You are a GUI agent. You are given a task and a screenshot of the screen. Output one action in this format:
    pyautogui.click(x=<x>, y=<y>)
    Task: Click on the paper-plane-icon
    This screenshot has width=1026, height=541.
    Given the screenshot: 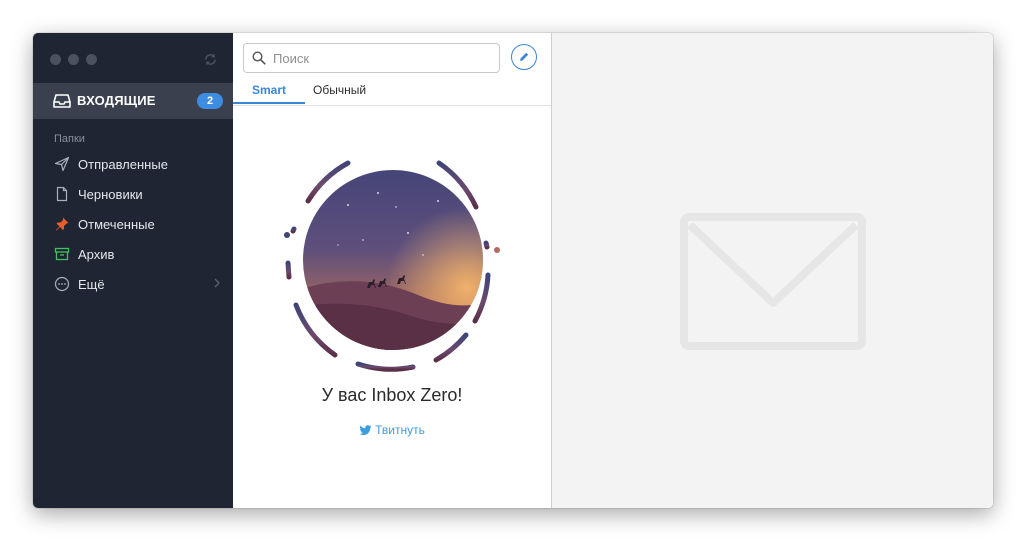 What is the action you would take?
    pyautogui.click(x=62, y=164)
    